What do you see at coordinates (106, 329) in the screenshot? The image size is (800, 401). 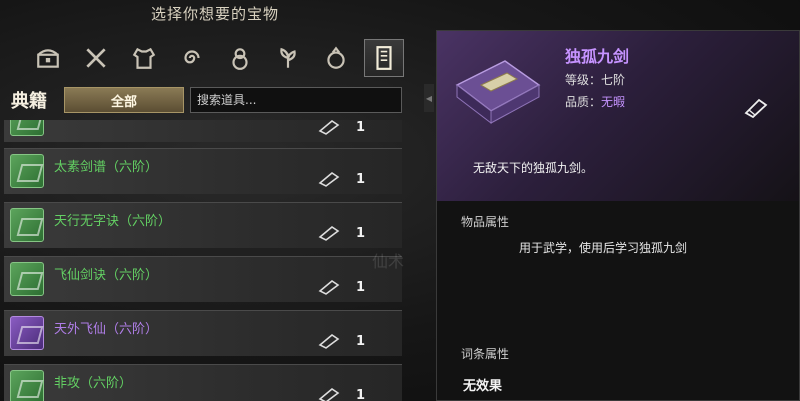 I see `item-name: 天外飞仙（六阶）` at bounding box center [106, 329].